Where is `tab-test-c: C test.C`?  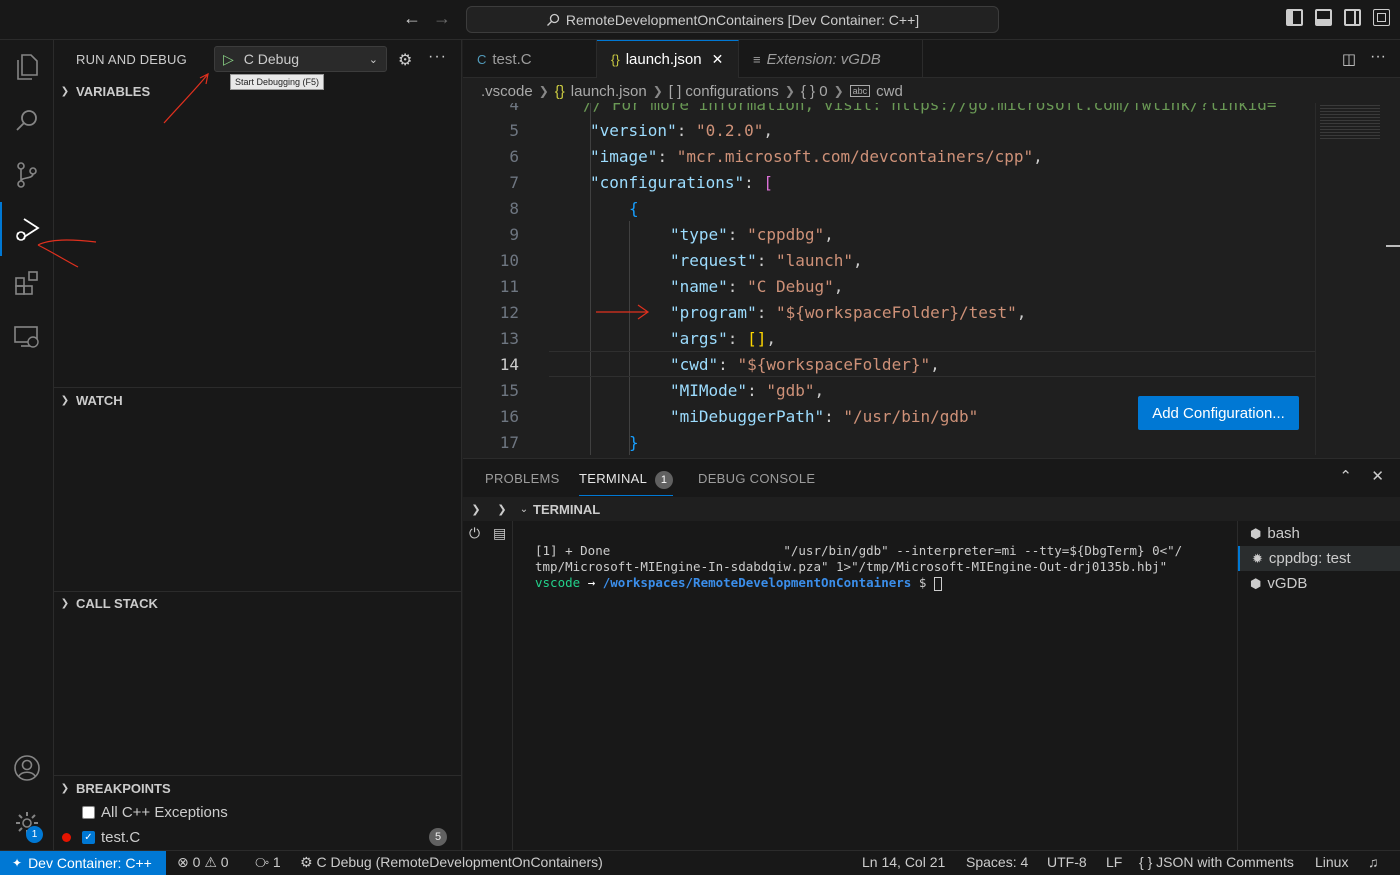
tab-test-c: C test.C is located at coordinates (530, 59).